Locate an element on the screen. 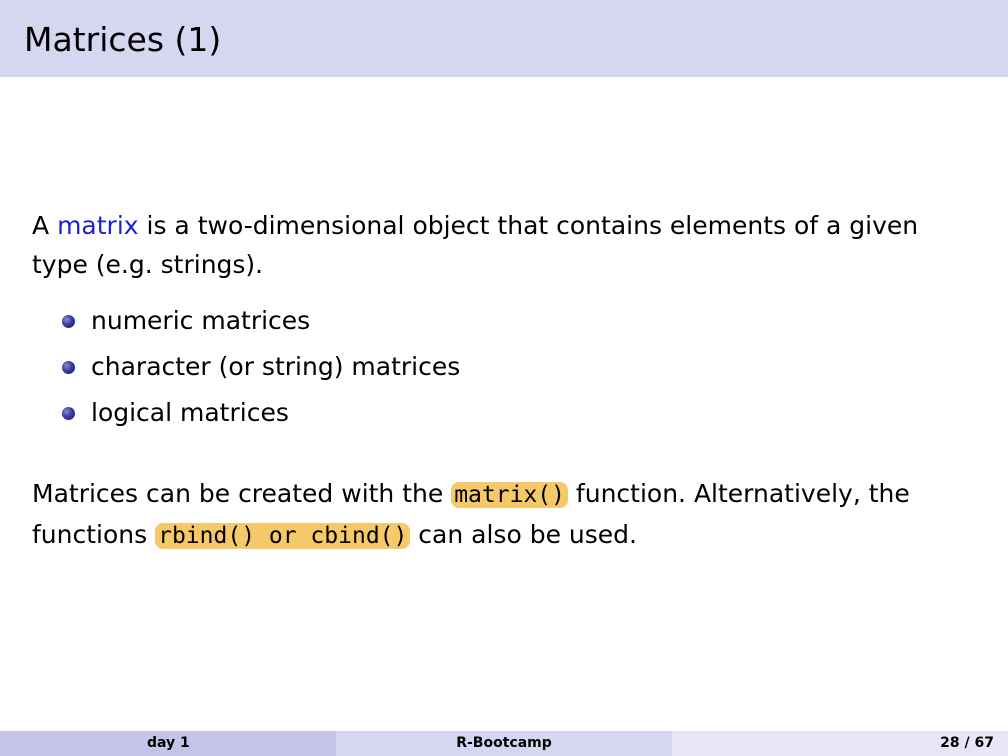  list-item-label: logical matrices is located at coordinates (190, 412).